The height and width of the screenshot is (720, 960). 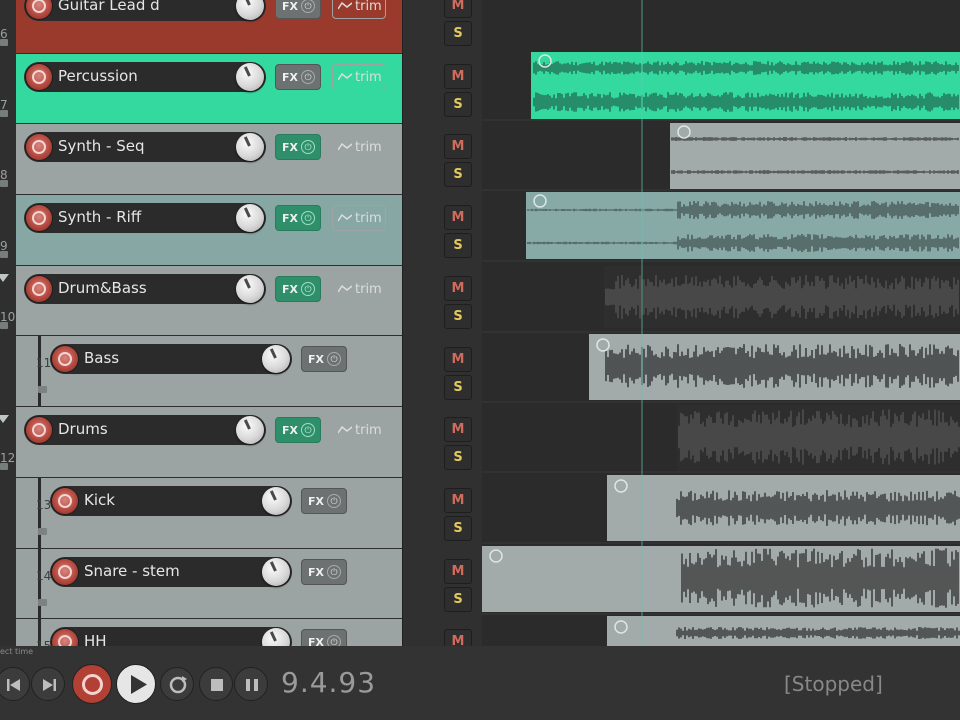 I want to click on track-row: 11 Bass FX ⏻, so click(x=201, y=372).